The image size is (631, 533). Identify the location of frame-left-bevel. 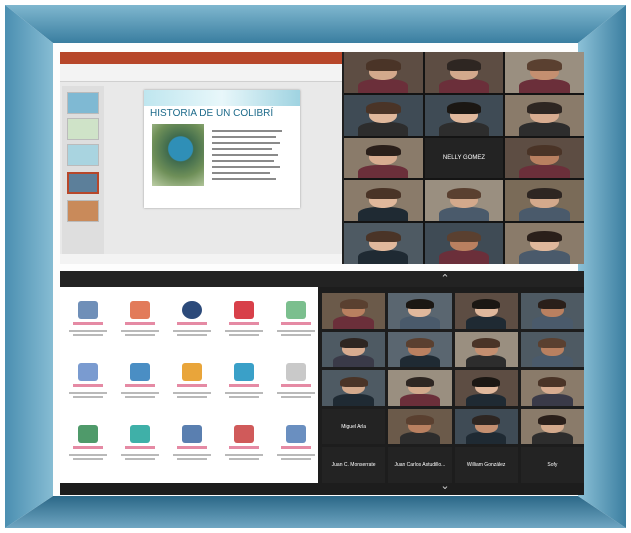
(29, 266).